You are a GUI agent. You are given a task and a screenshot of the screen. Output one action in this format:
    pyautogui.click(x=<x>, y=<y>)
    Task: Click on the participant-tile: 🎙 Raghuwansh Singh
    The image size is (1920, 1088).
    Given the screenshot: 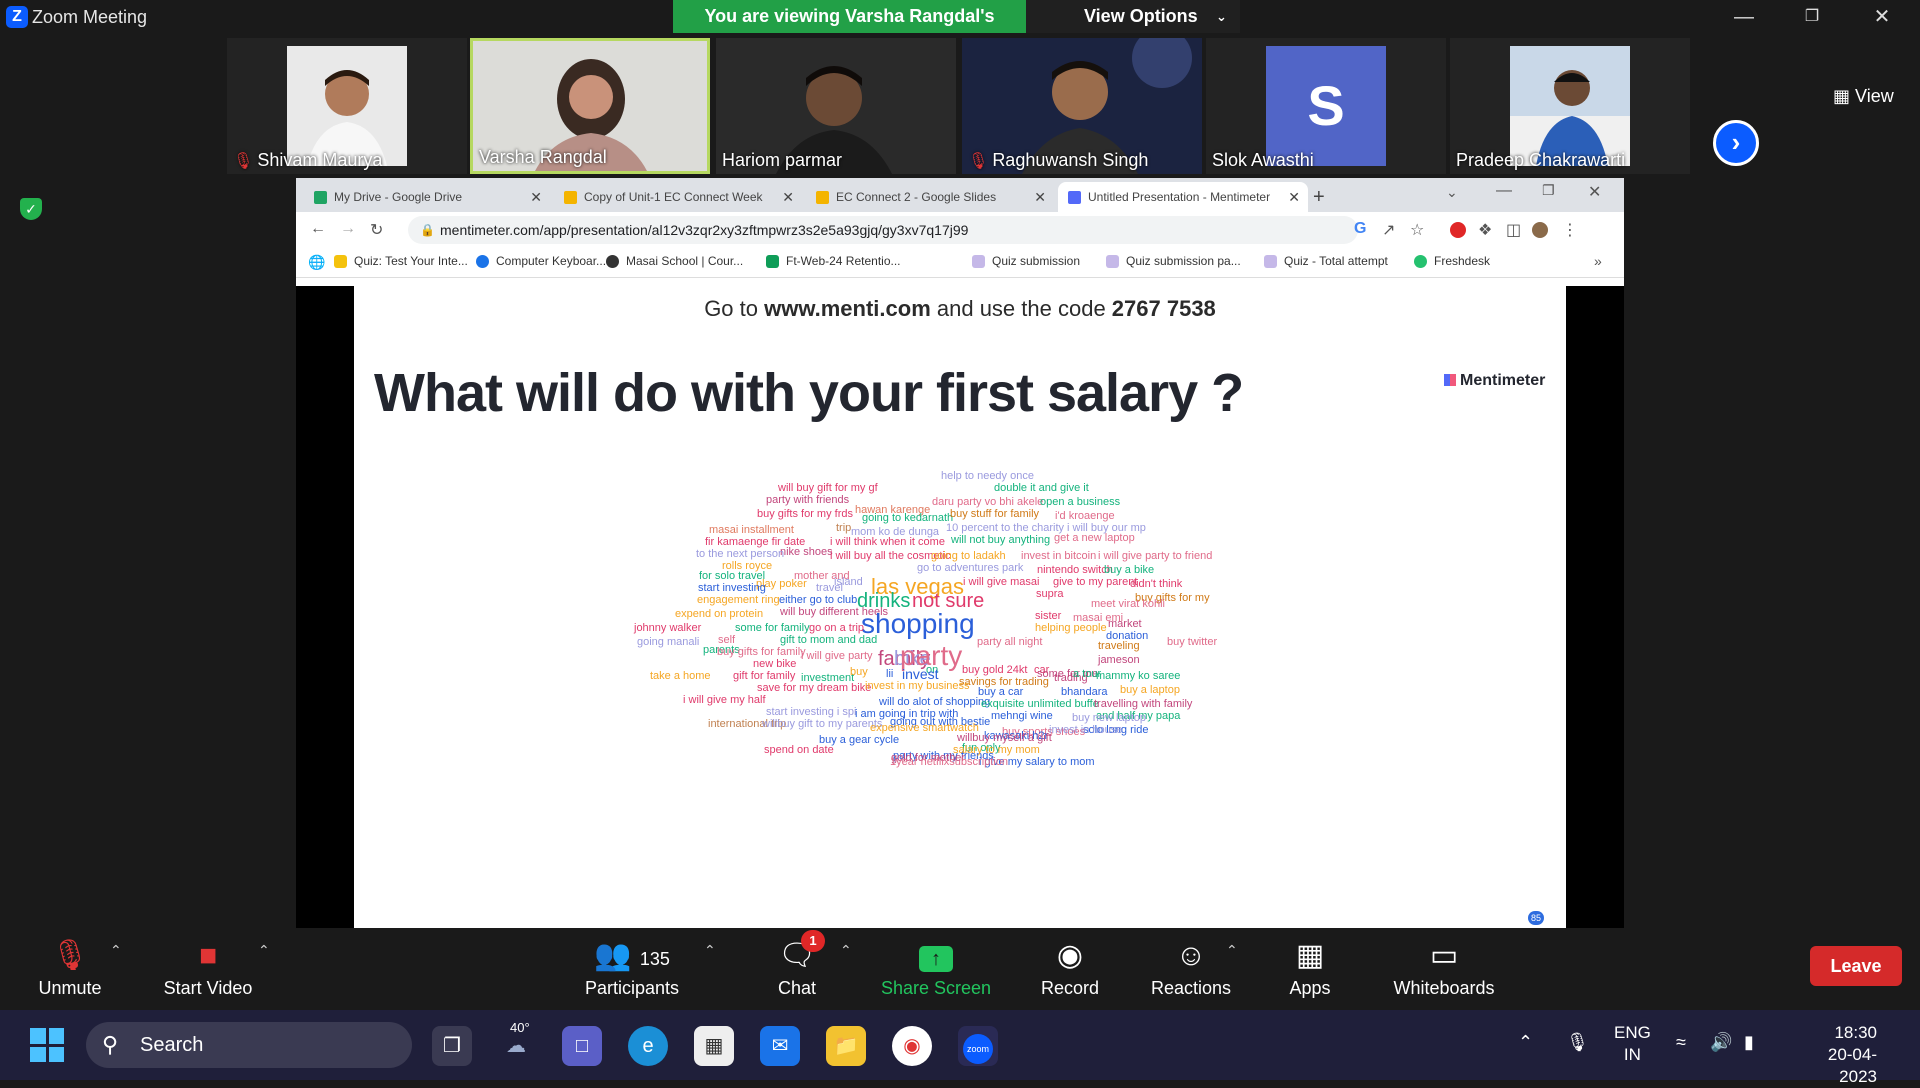 What is the action you would take?
    pyautogui.click(x=1082, y=106)
    